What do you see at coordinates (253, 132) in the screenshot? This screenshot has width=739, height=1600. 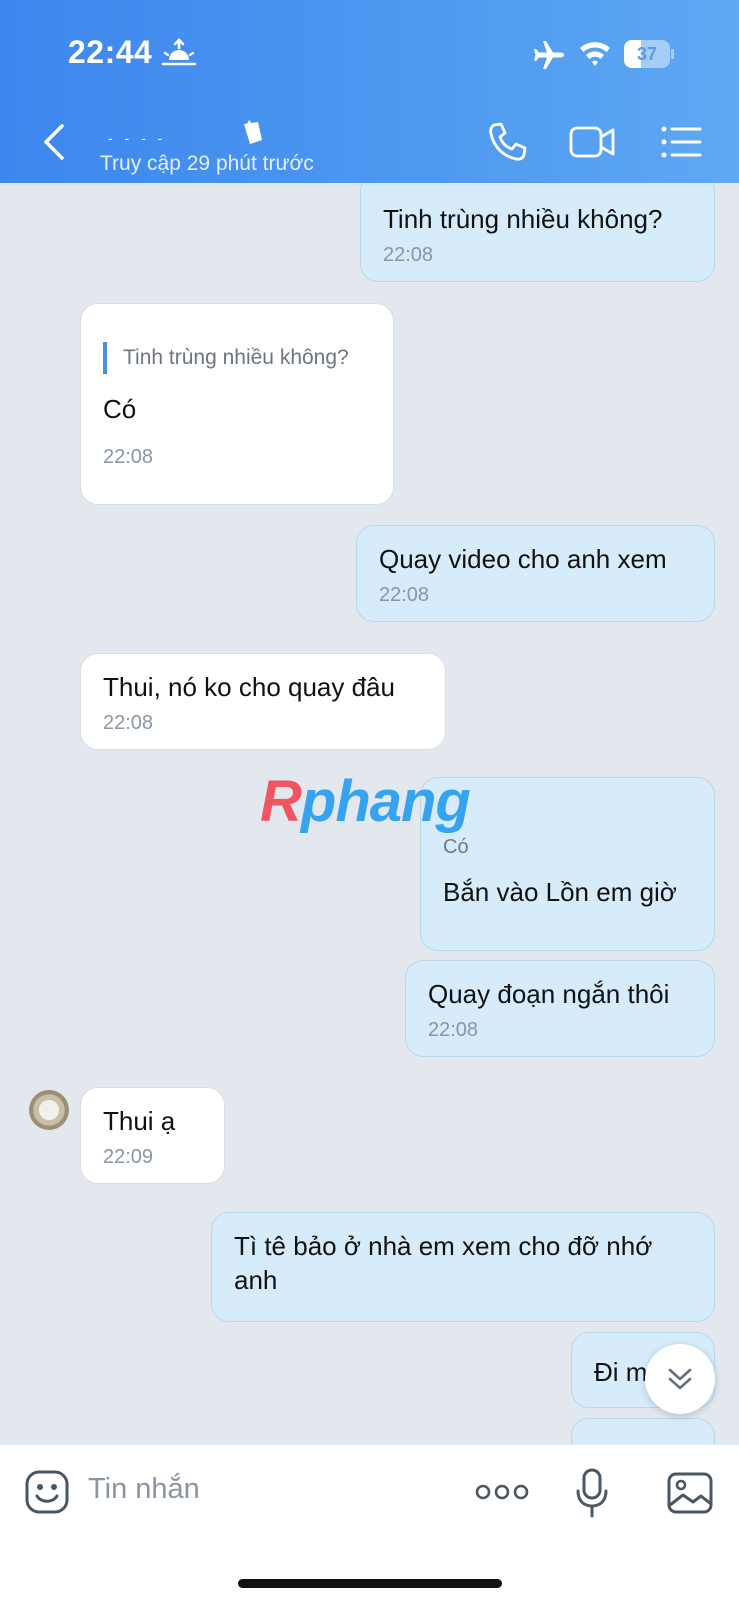 I see `sticker-icon` at bounding box center [253, 132].